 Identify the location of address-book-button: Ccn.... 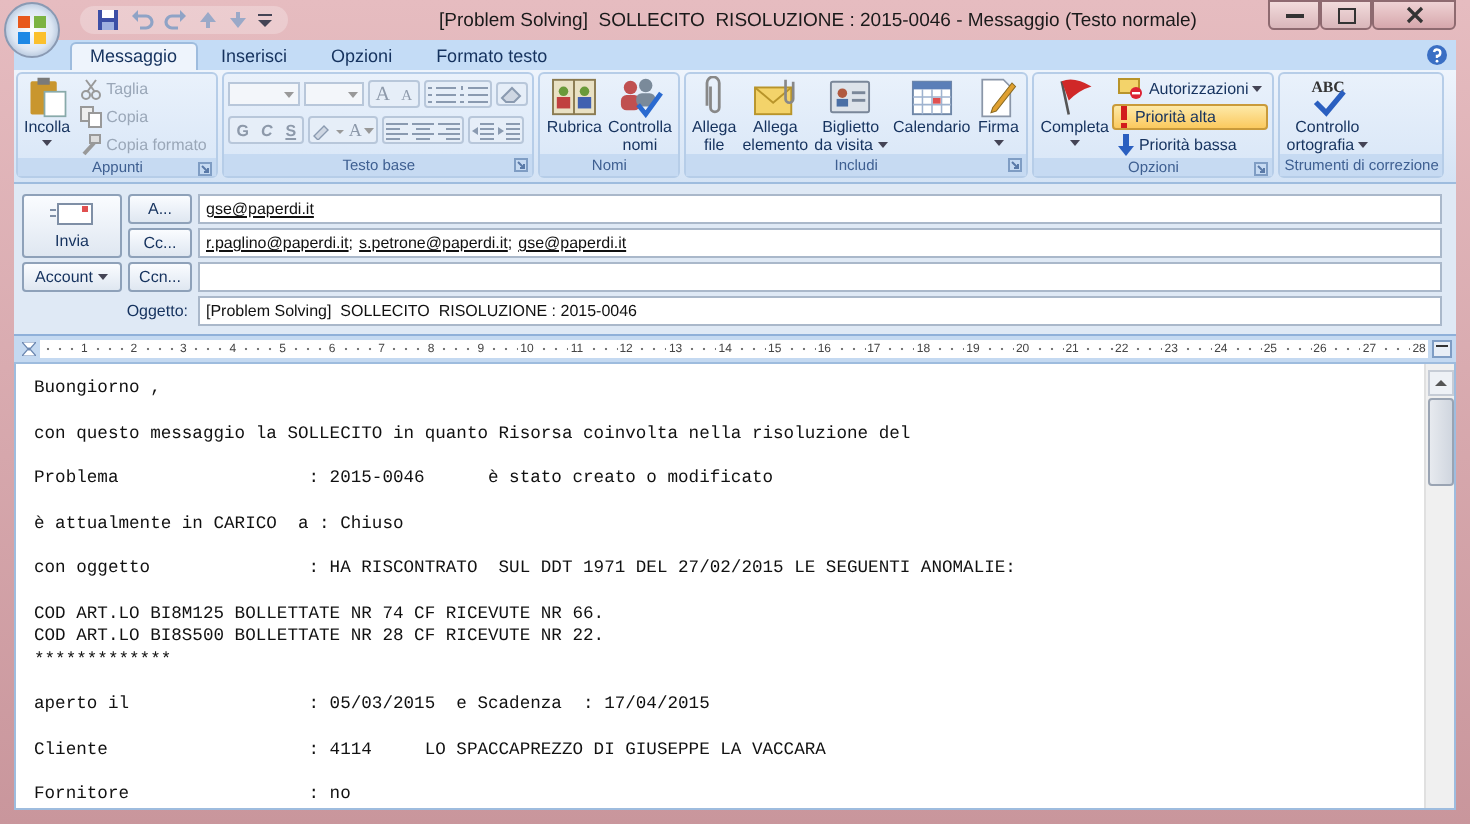
(160, 277).